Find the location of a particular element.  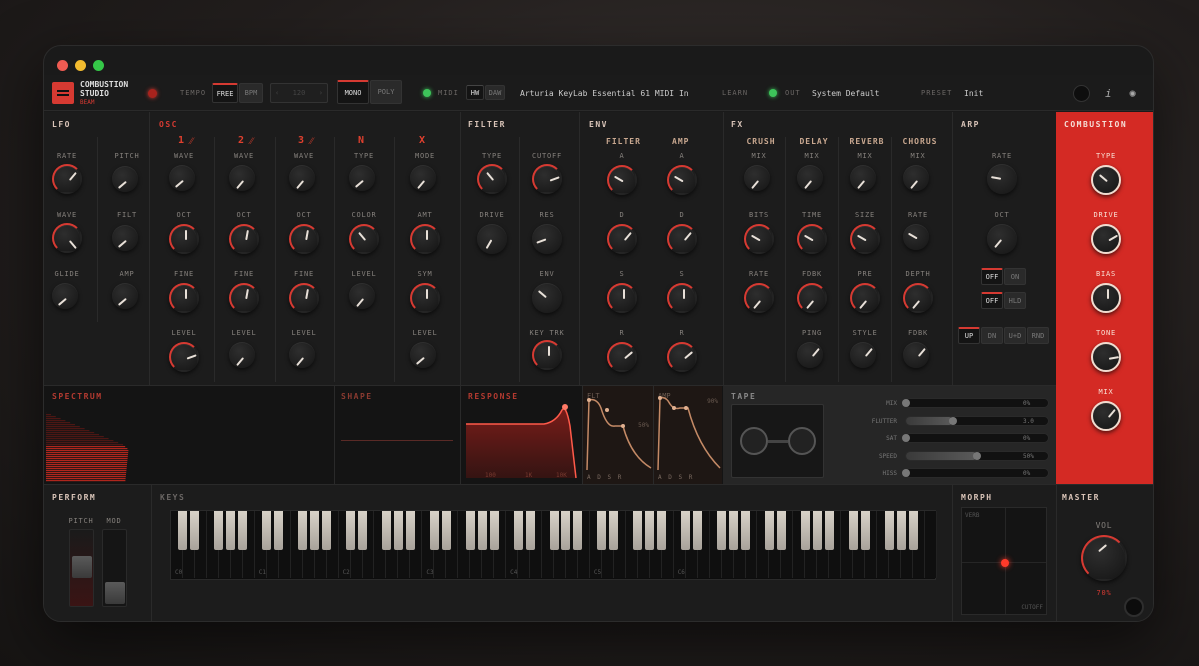

osc-4-rows3-knob is located at coordinates (425, 298).